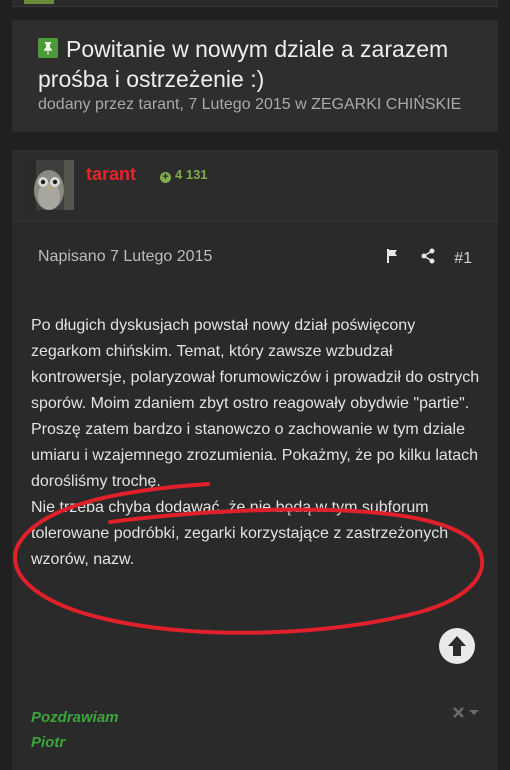  What do you see at coordinates (467, 714) in the screenshot?
I see `signature-options-button` at bounding box center [467, 714].